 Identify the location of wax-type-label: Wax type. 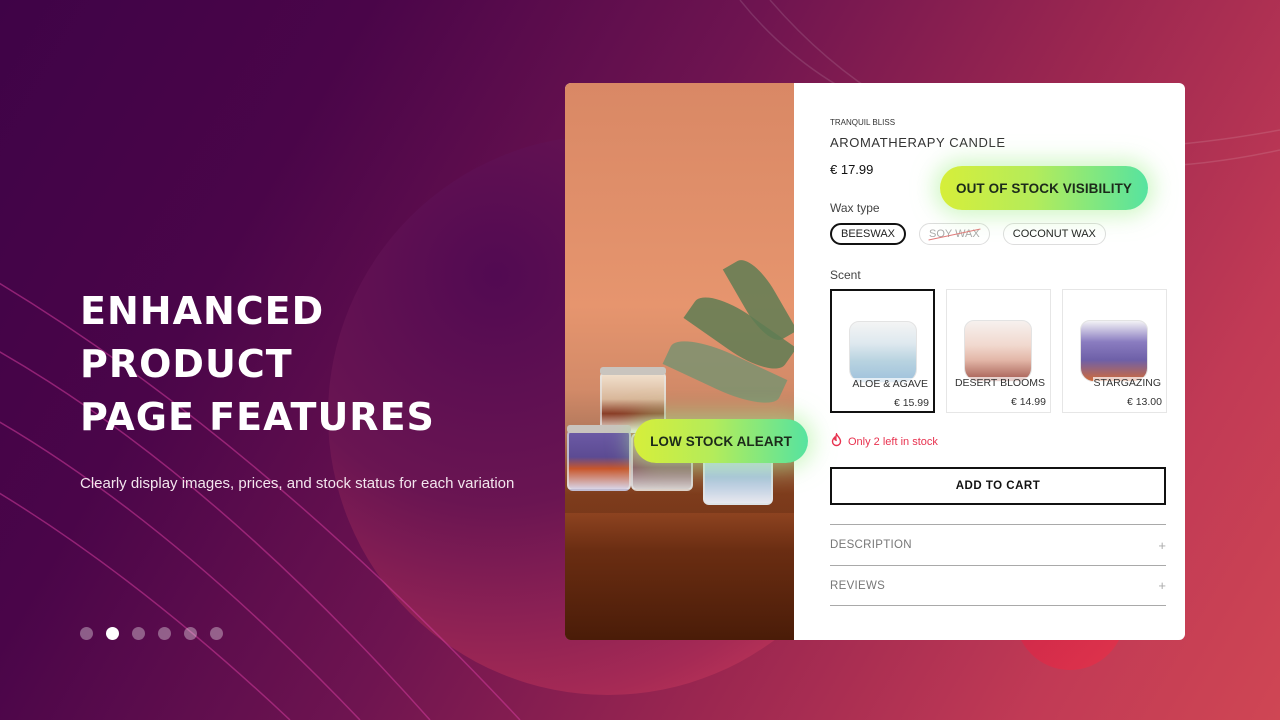
(855, 208).